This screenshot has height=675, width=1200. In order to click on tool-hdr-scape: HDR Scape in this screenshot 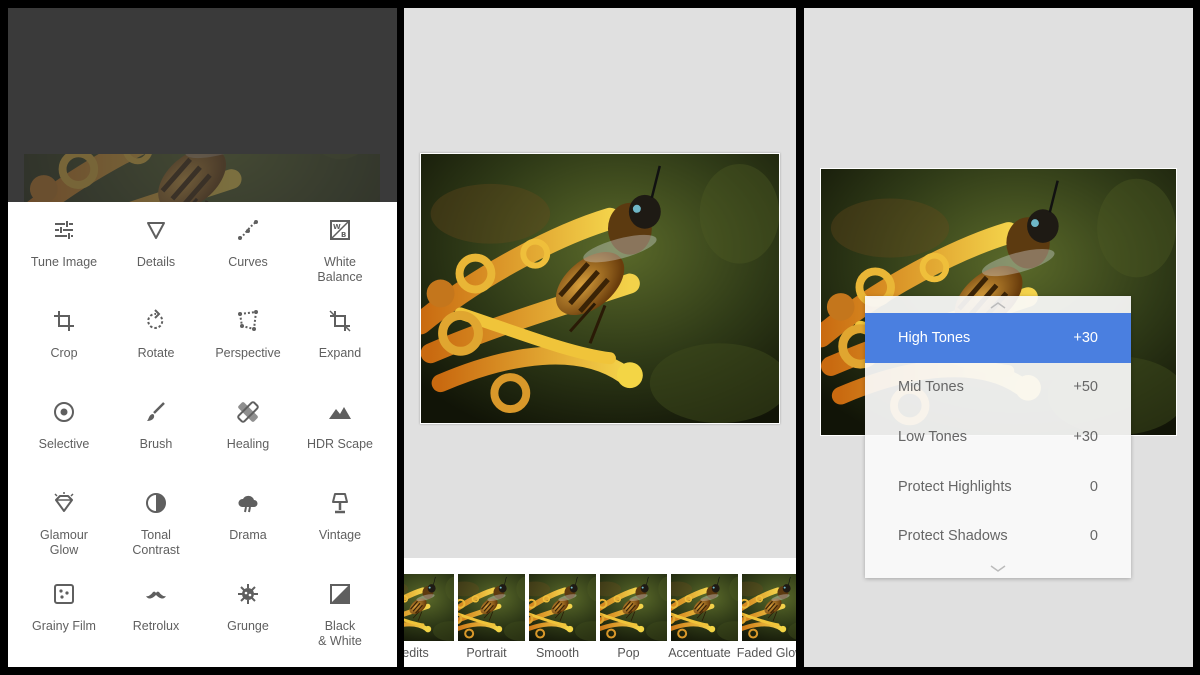, I will do `click(340, 439)`.